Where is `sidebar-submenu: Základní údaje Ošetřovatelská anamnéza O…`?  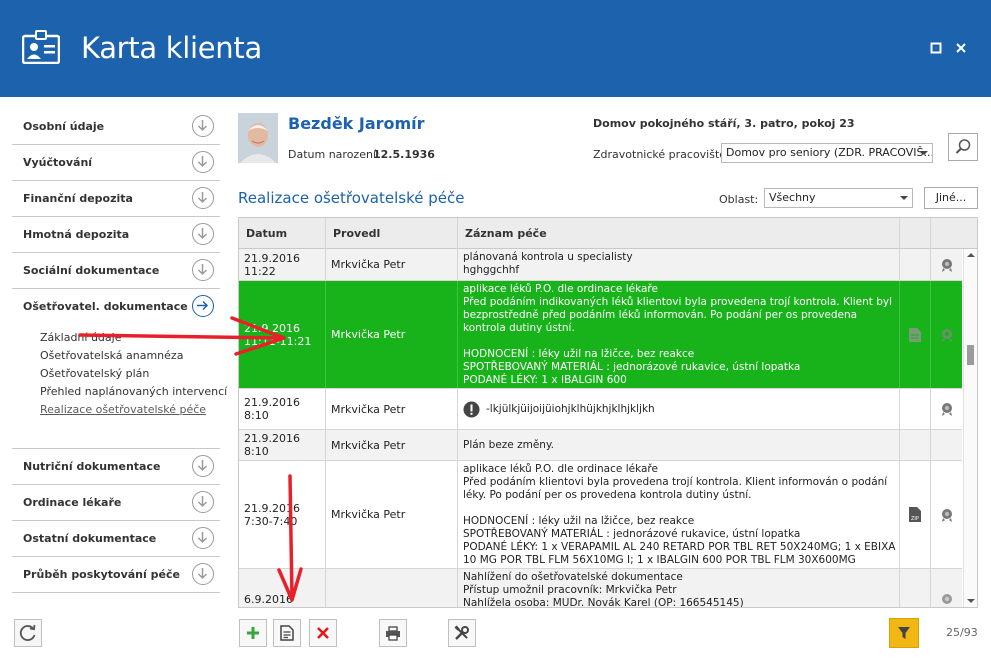 sidebar-submenu: Základní údaje Ošetřovatelská anamnéza O… is located at coordinates (119, 387).